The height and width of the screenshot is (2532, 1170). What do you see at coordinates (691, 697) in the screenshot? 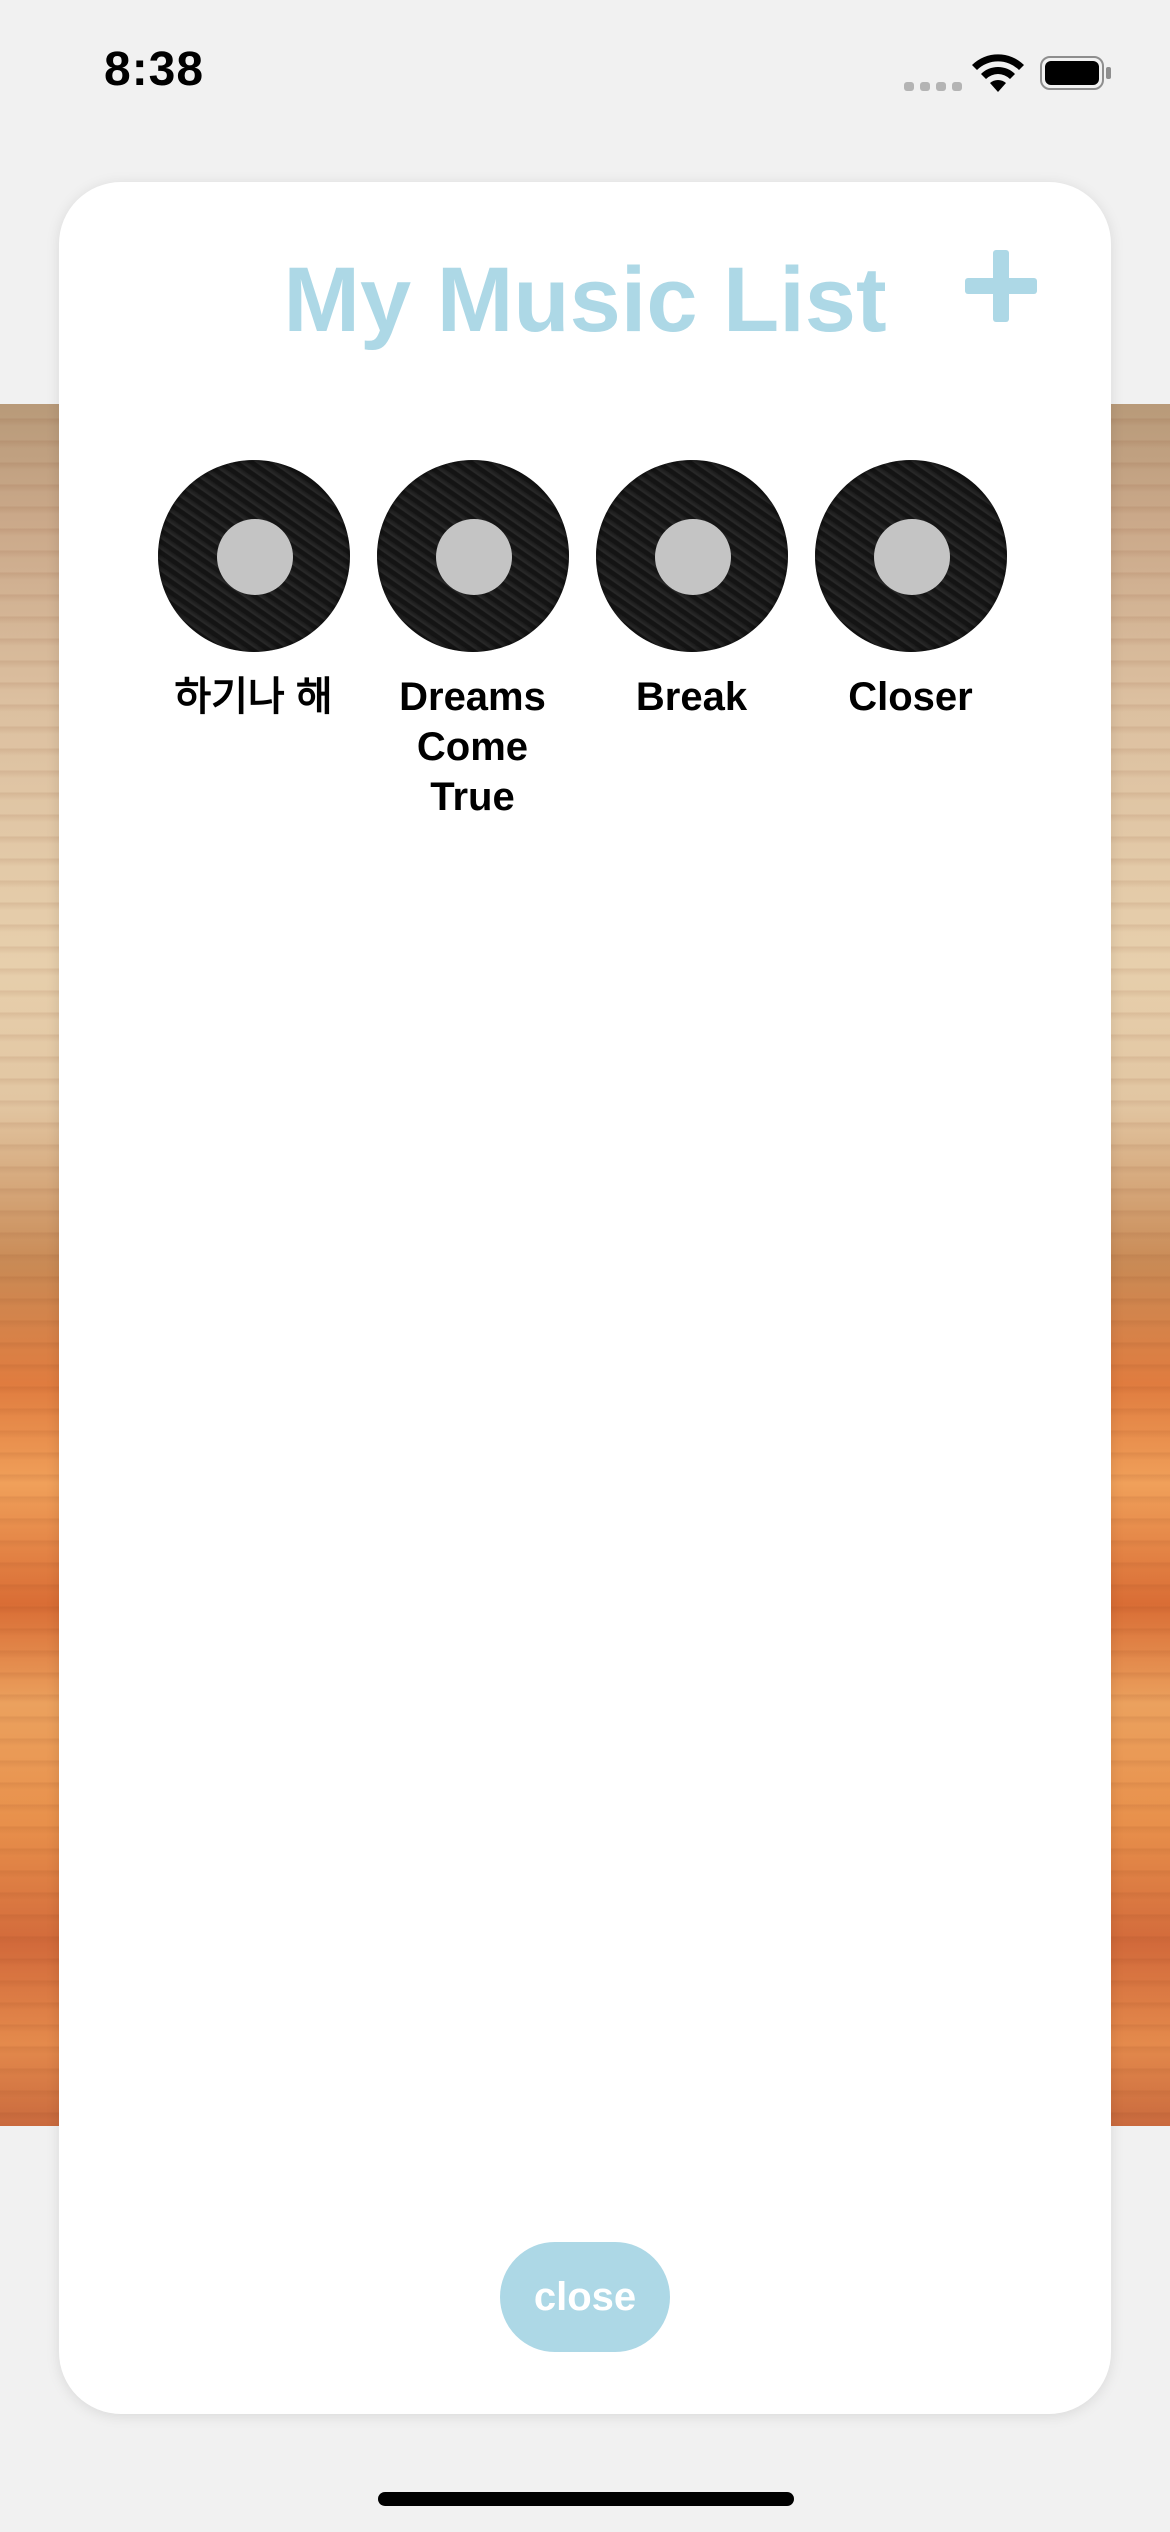
I see `song-title: Break` at bounding box center [691, 697].